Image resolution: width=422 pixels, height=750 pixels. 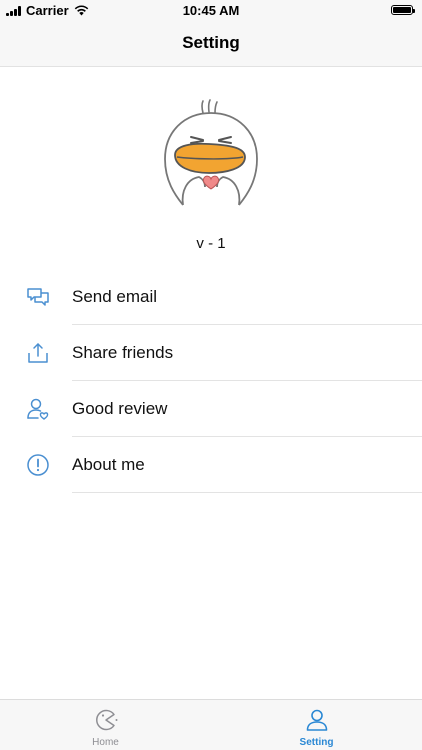 What do you see at coordinates (211, 353) in the screenshot?
I see `menu-item-share-friends: Share friends` at bounding box center [211, 353].